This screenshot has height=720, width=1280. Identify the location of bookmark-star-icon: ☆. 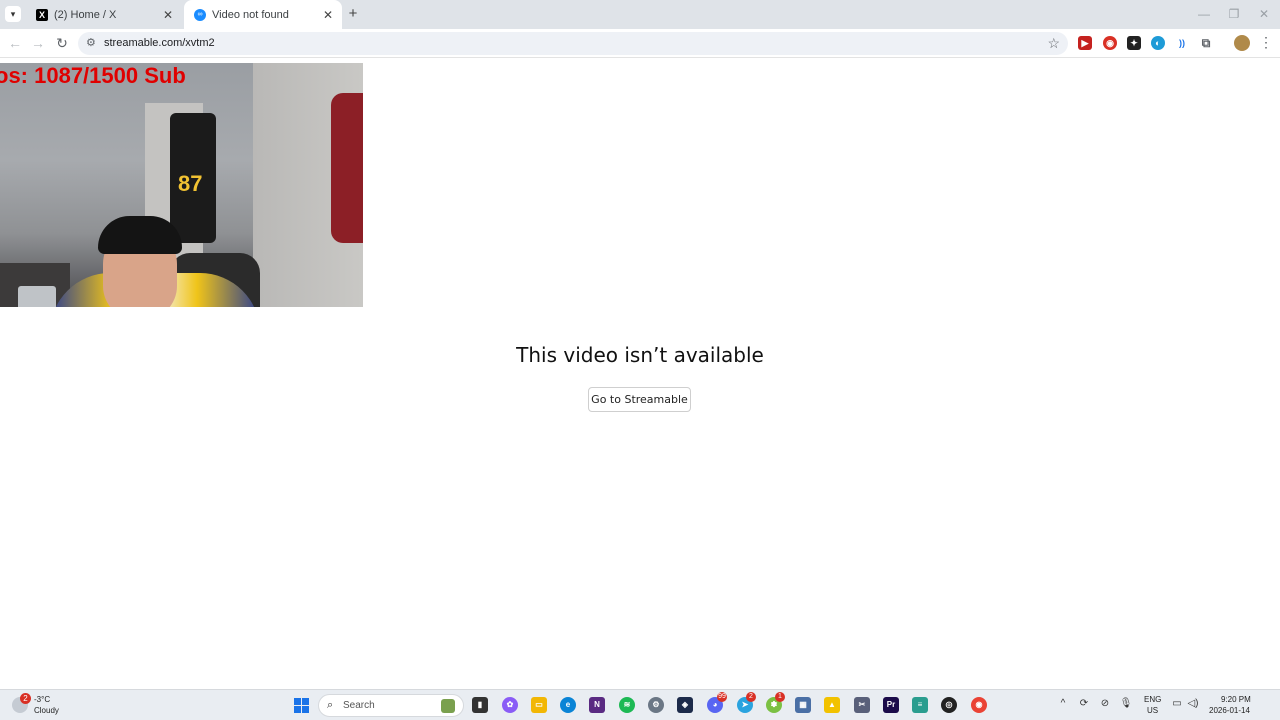
(1053, 43).